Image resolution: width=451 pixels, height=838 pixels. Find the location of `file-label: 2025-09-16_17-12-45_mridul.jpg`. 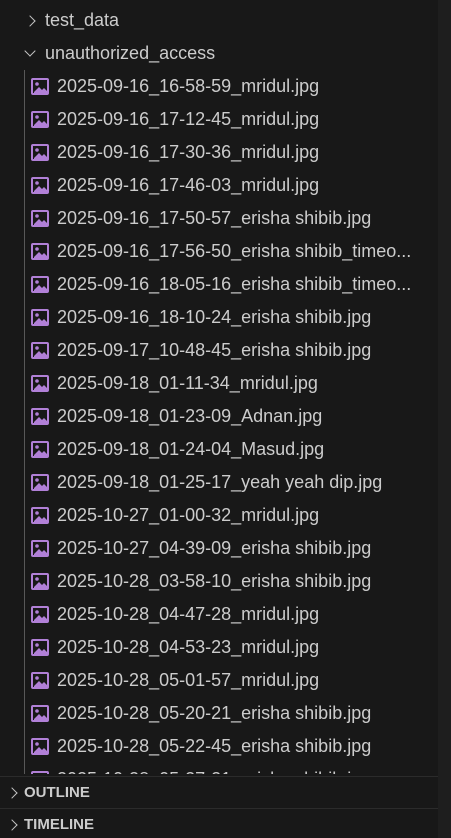

file-label: 2025-09-16_17-12-45_mridul.jpg is located at coordinates (188, 119).